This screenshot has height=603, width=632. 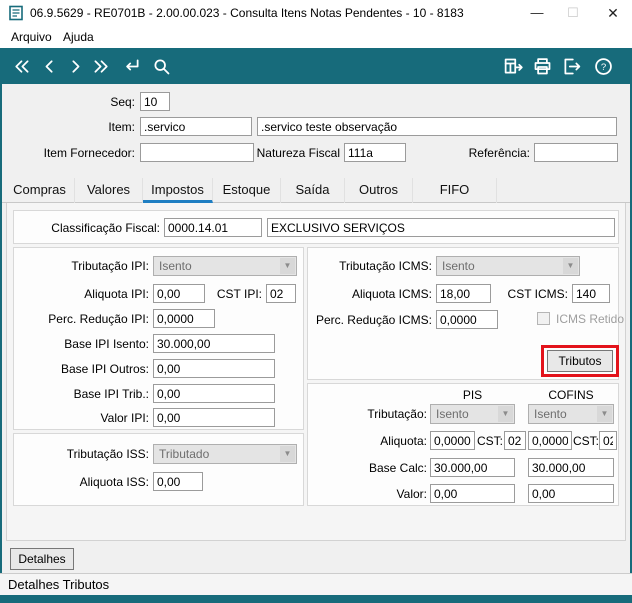 I want to click on tab-saida: Saída, so click(x=313, y=190).